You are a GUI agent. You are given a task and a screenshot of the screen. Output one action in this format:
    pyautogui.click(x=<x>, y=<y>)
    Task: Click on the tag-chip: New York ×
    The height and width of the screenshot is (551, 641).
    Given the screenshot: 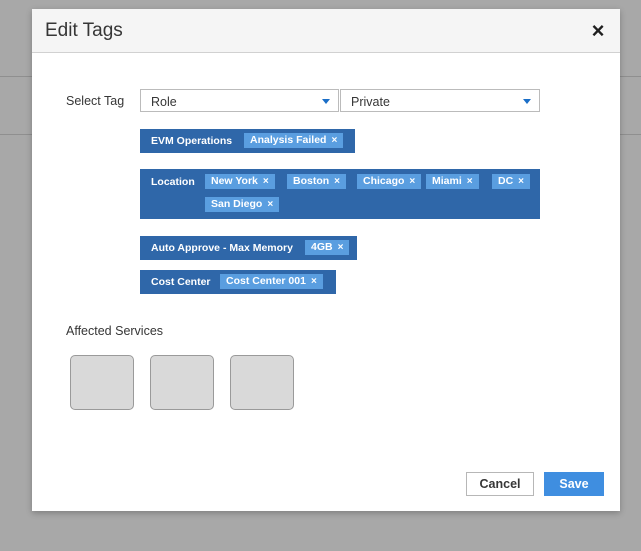 What is the action you would take?
    pyautogui.click(x=240, y=181)
    